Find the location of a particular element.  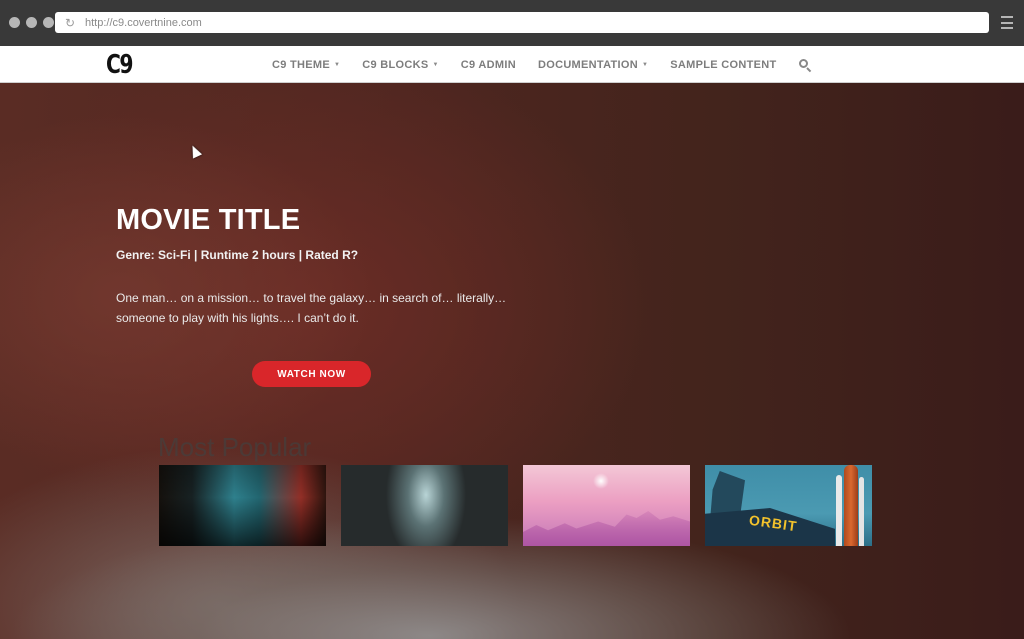

nav-item-c9-theme: C9 THEME ▼ is located at coordinates (306, 65).